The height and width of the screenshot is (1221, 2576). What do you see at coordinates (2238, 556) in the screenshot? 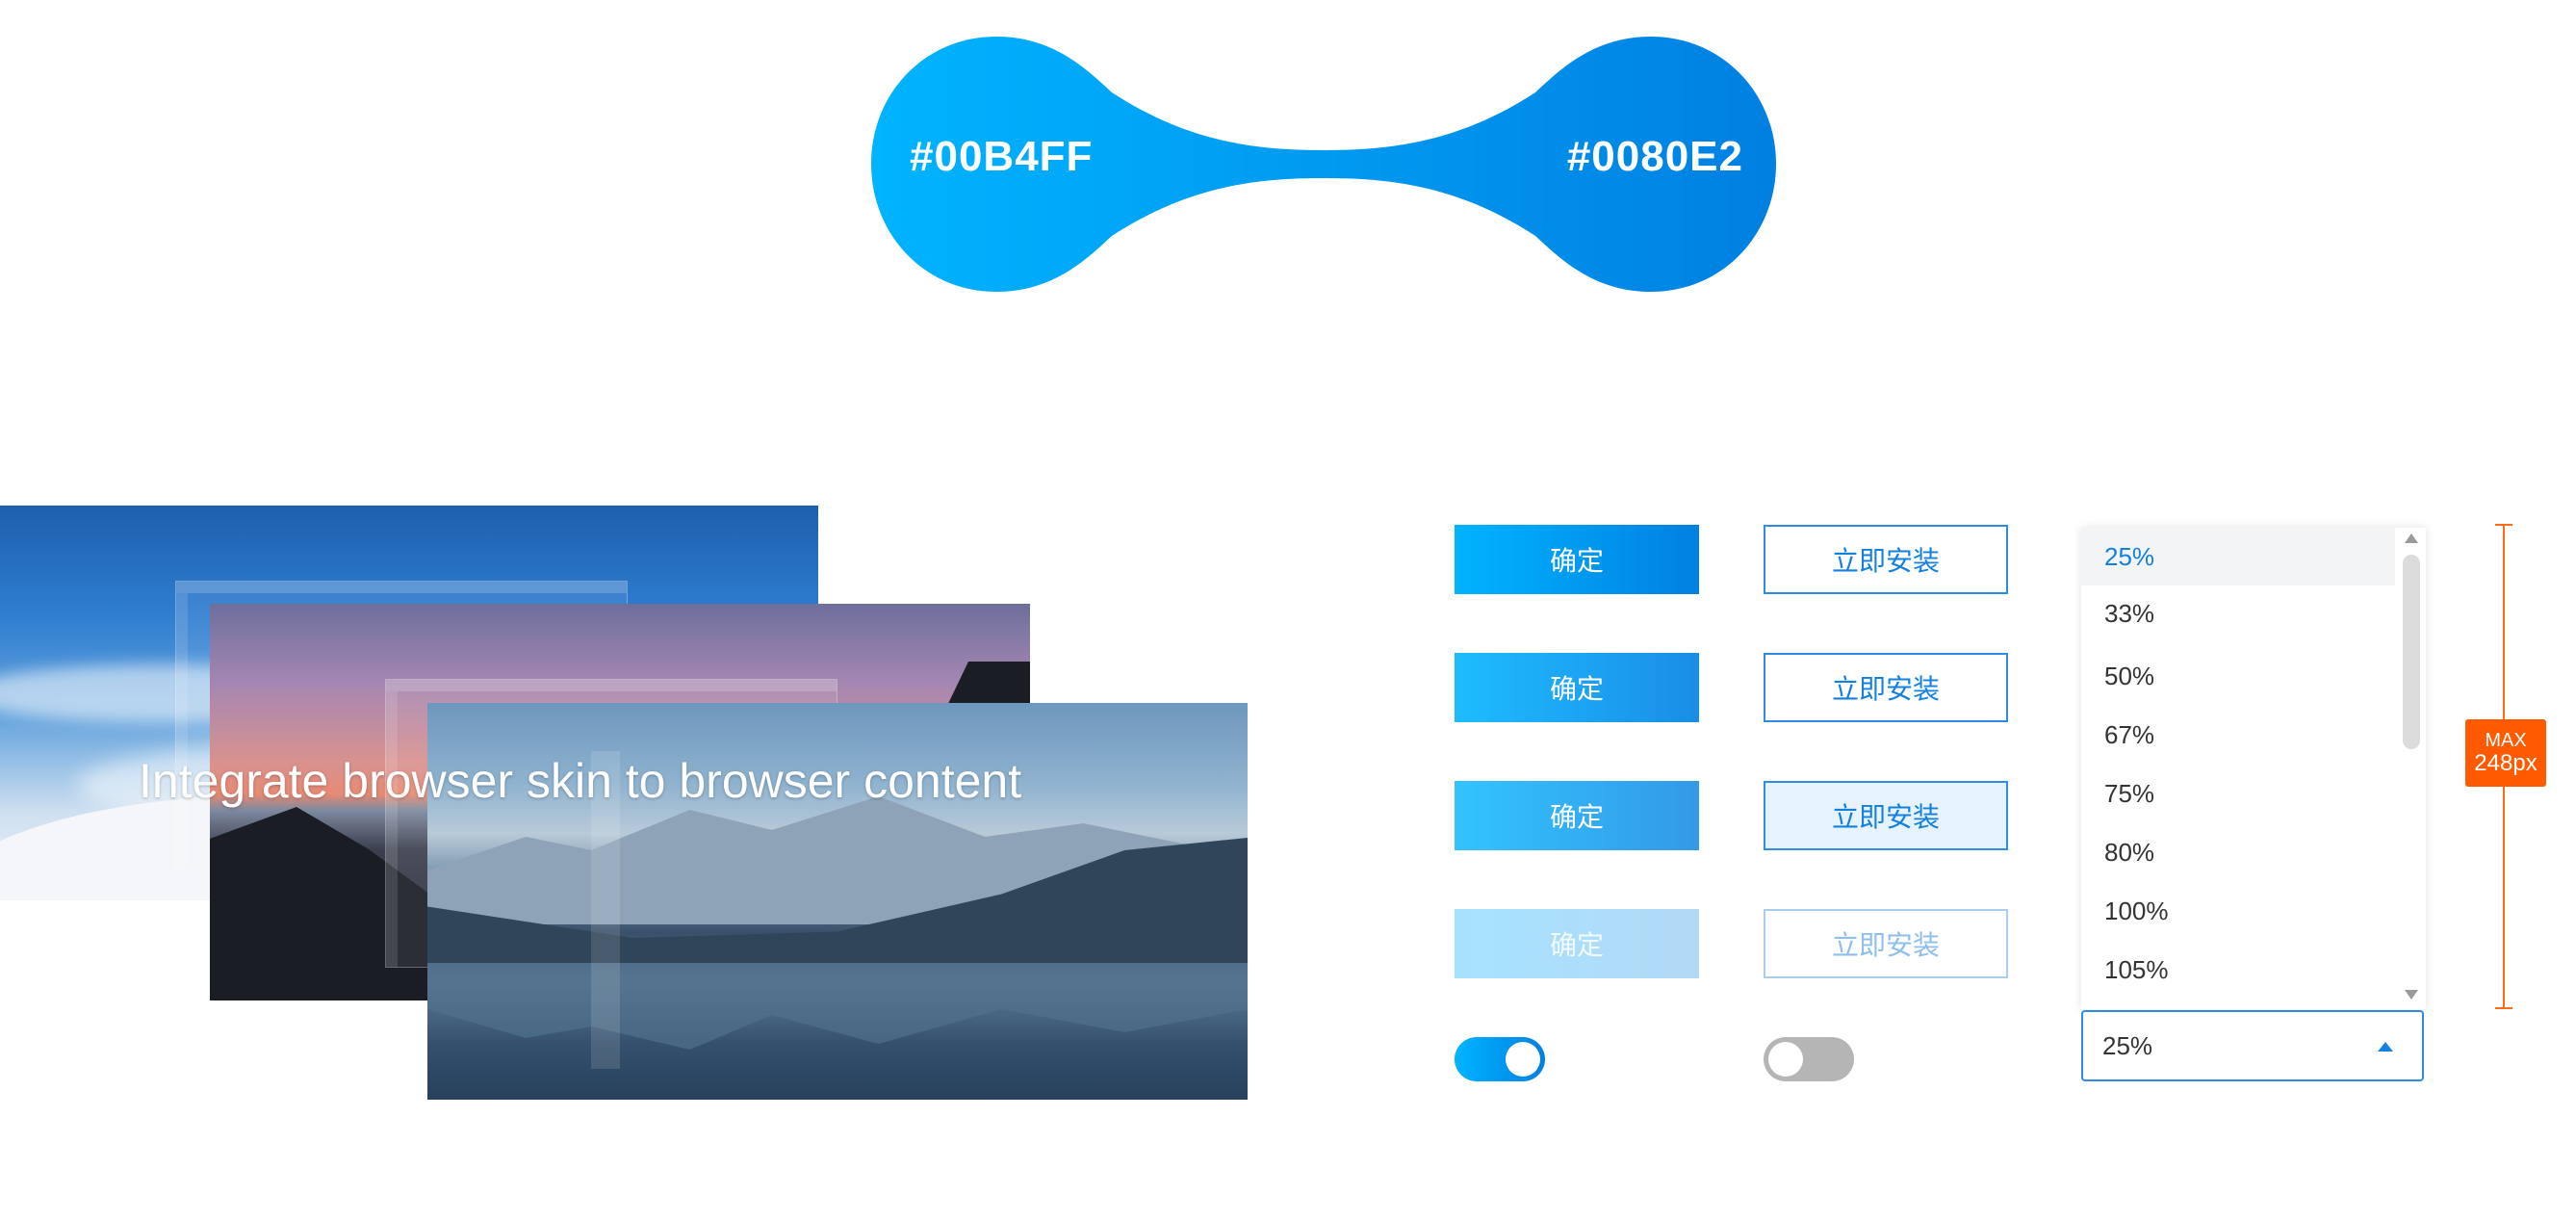
I see `zoom-option-selected: 25%` at bounding box center [2238, 556].